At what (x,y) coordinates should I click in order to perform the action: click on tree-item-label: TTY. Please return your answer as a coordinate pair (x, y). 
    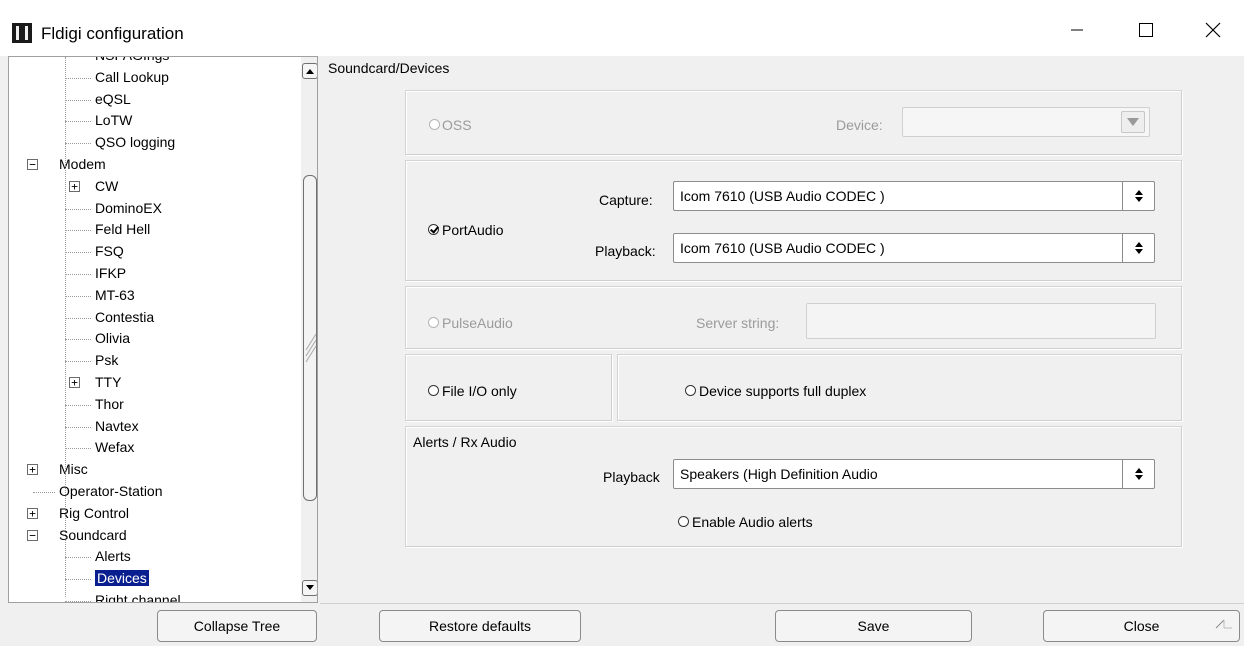
    Looking at the image, I should click on (108, 382).